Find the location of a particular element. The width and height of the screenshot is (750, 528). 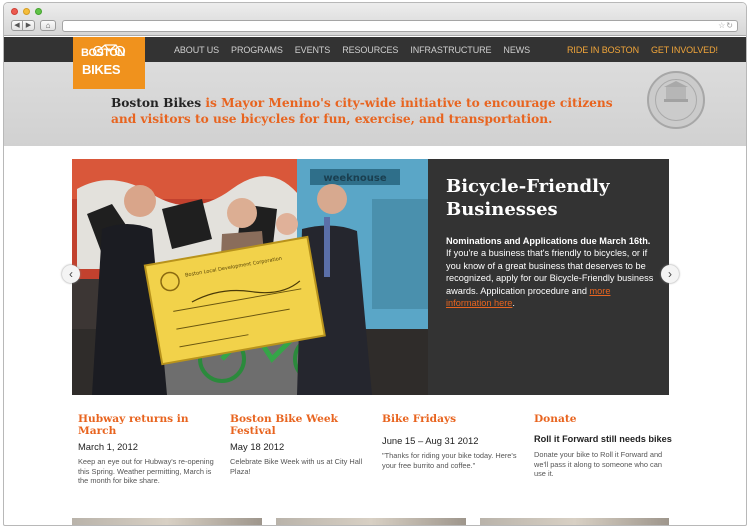

slider-prev-button: ‹ is located at coordinates (71, 274).